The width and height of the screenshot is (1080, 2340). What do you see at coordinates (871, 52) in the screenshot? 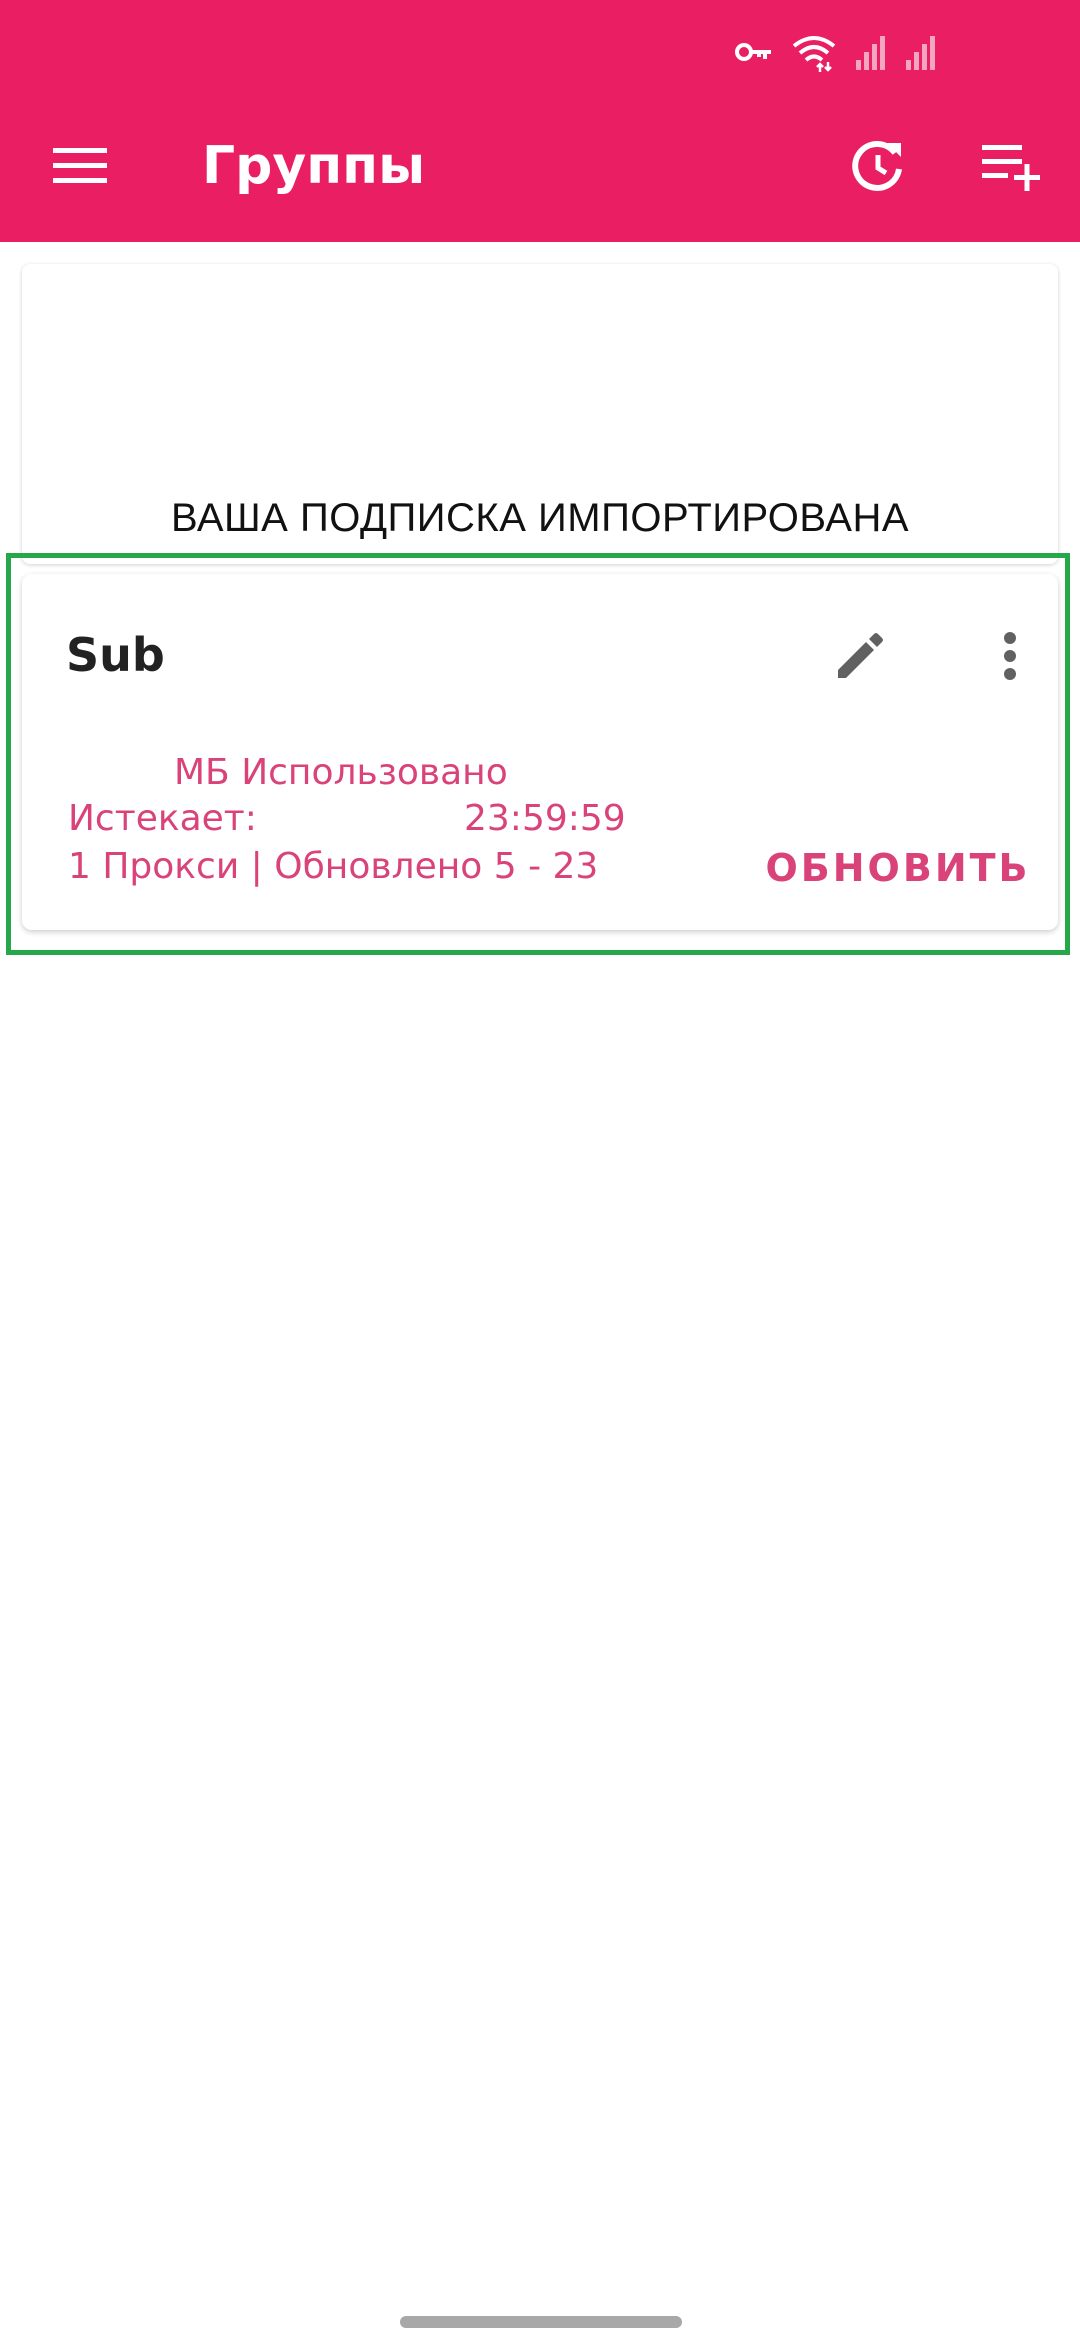
I see `signal-icon-sim1` at bounding box center [871, 52].